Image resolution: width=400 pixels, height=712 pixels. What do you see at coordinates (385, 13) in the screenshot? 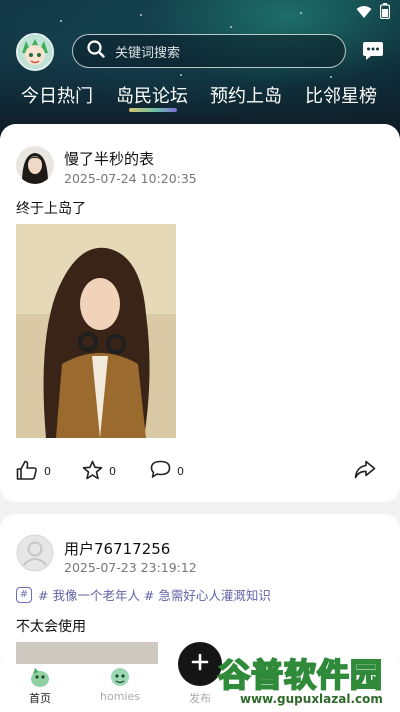
I see `battery-icon` at bounding box center [385, 13].